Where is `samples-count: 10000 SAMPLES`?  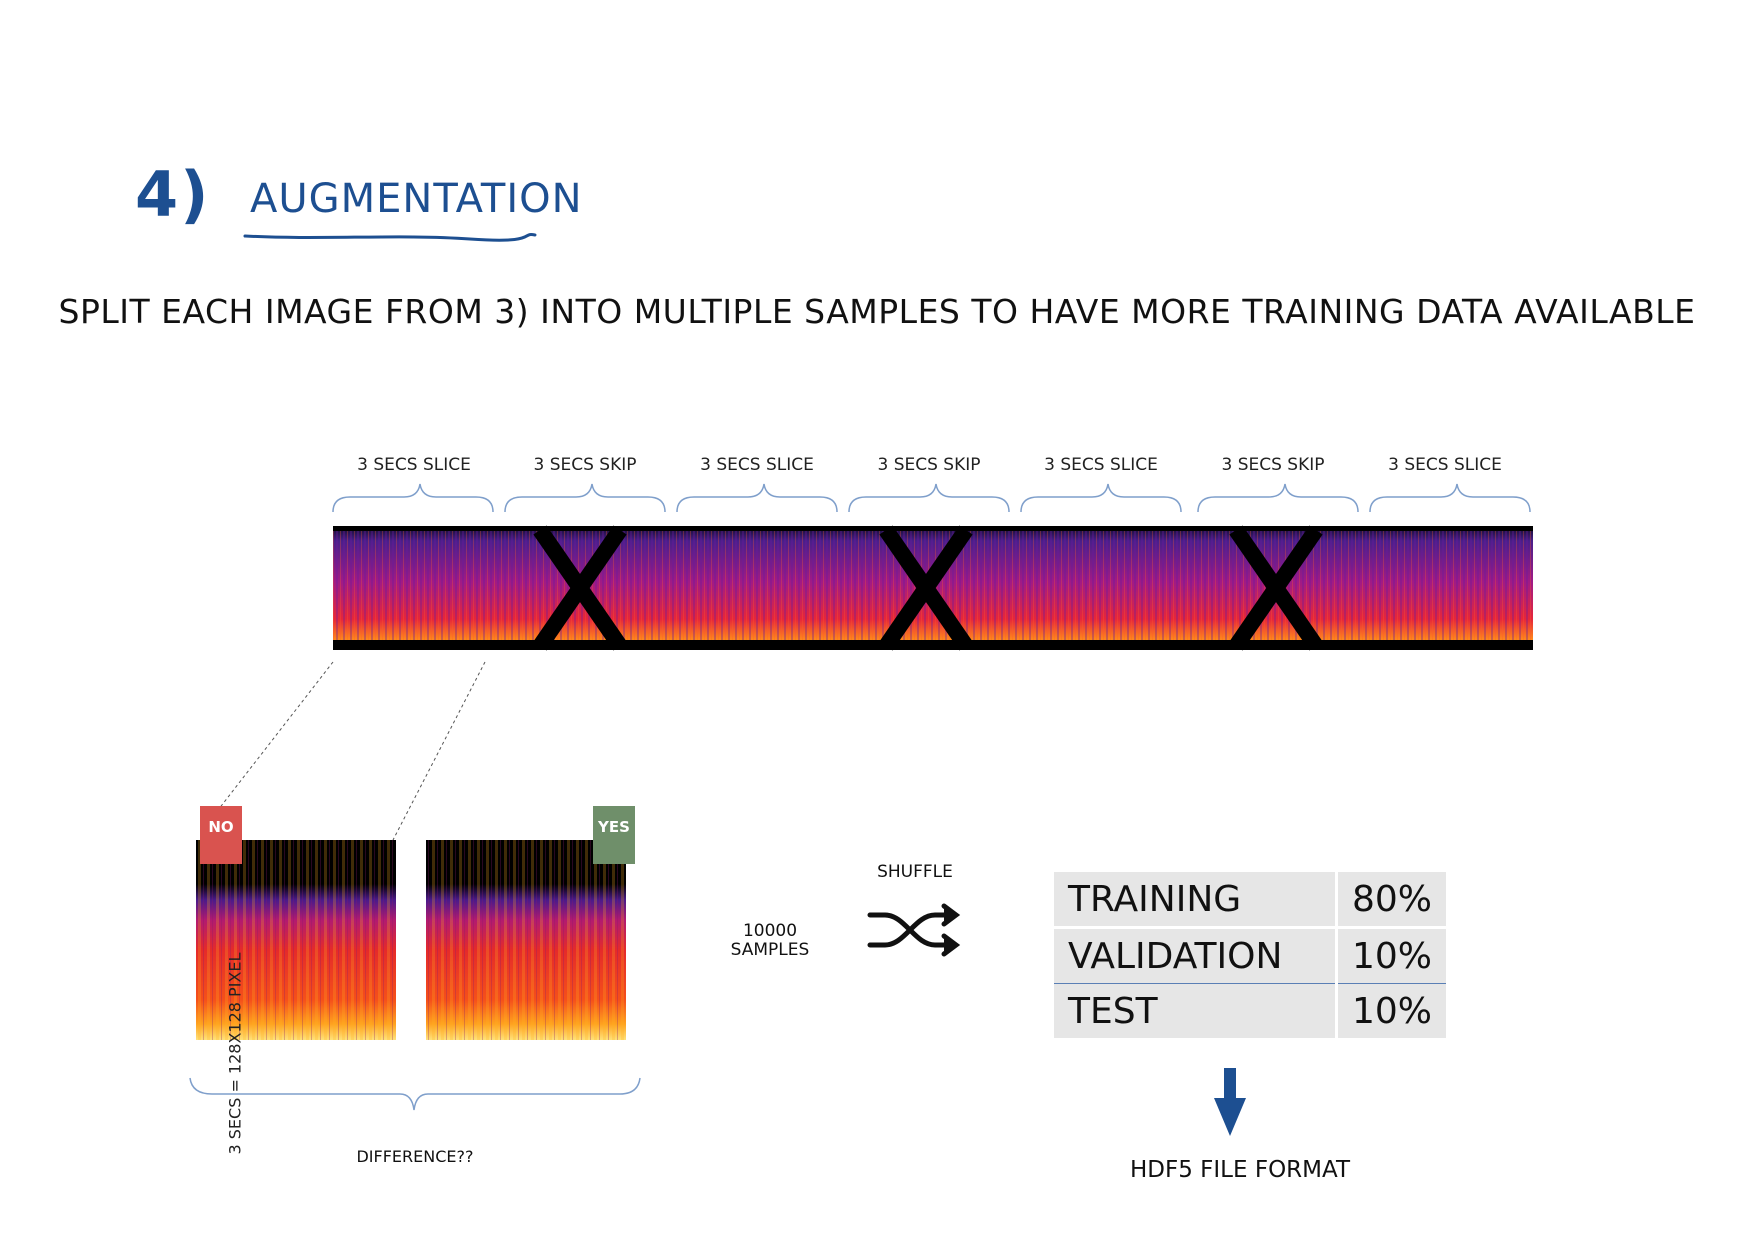 samples-count: 10000 SAMPLES is located at coordinates (770, 941).